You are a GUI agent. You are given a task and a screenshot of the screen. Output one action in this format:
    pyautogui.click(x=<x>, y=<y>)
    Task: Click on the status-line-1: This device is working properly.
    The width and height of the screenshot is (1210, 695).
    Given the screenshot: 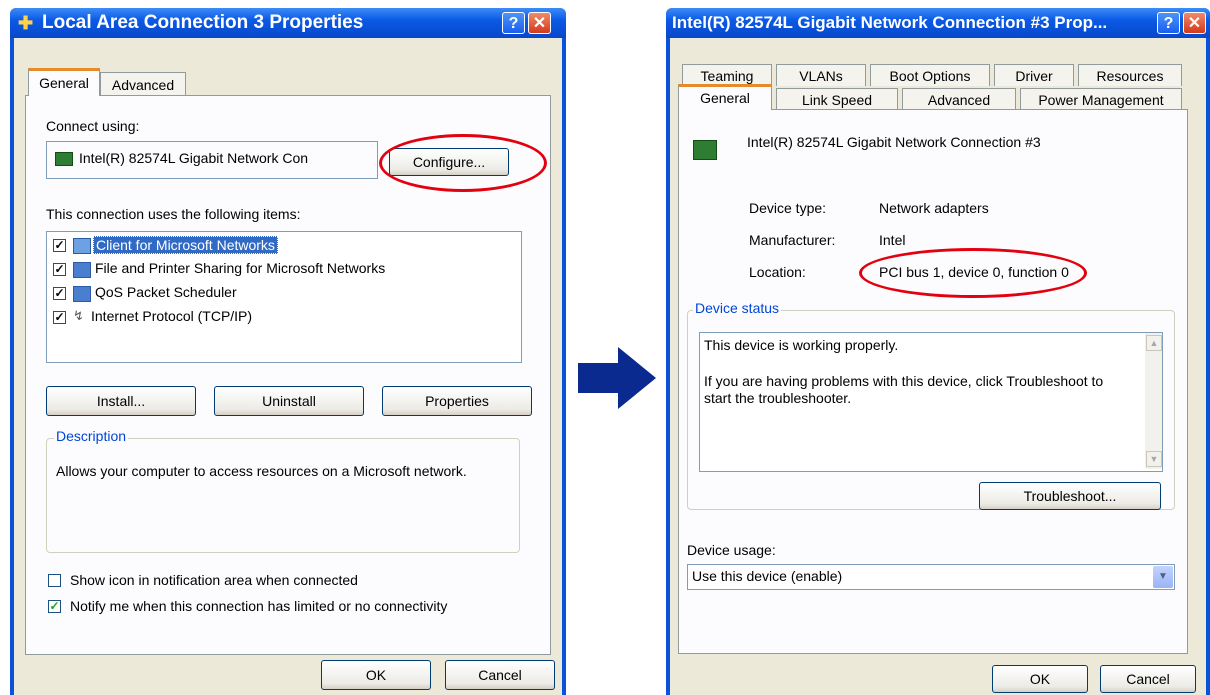 What is the action you would take?
    pyautogui.click(x=801, y=345)
    